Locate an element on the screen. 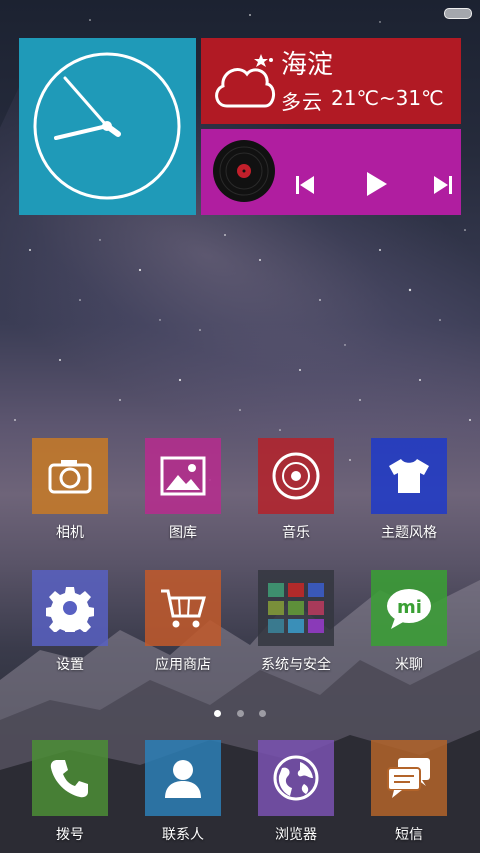 Image resolution: width=480 pixels, height=853 pixels. app-michat: mi 米聊 is located at coordinates (409, 622).